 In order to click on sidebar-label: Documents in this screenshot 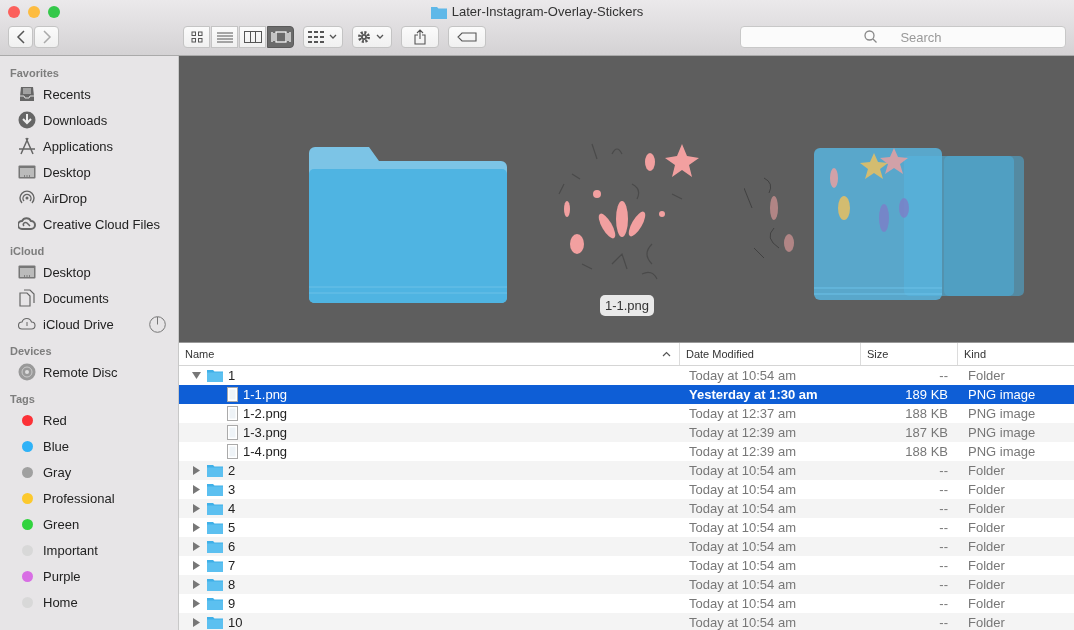, I will do `click(76, 298)`.